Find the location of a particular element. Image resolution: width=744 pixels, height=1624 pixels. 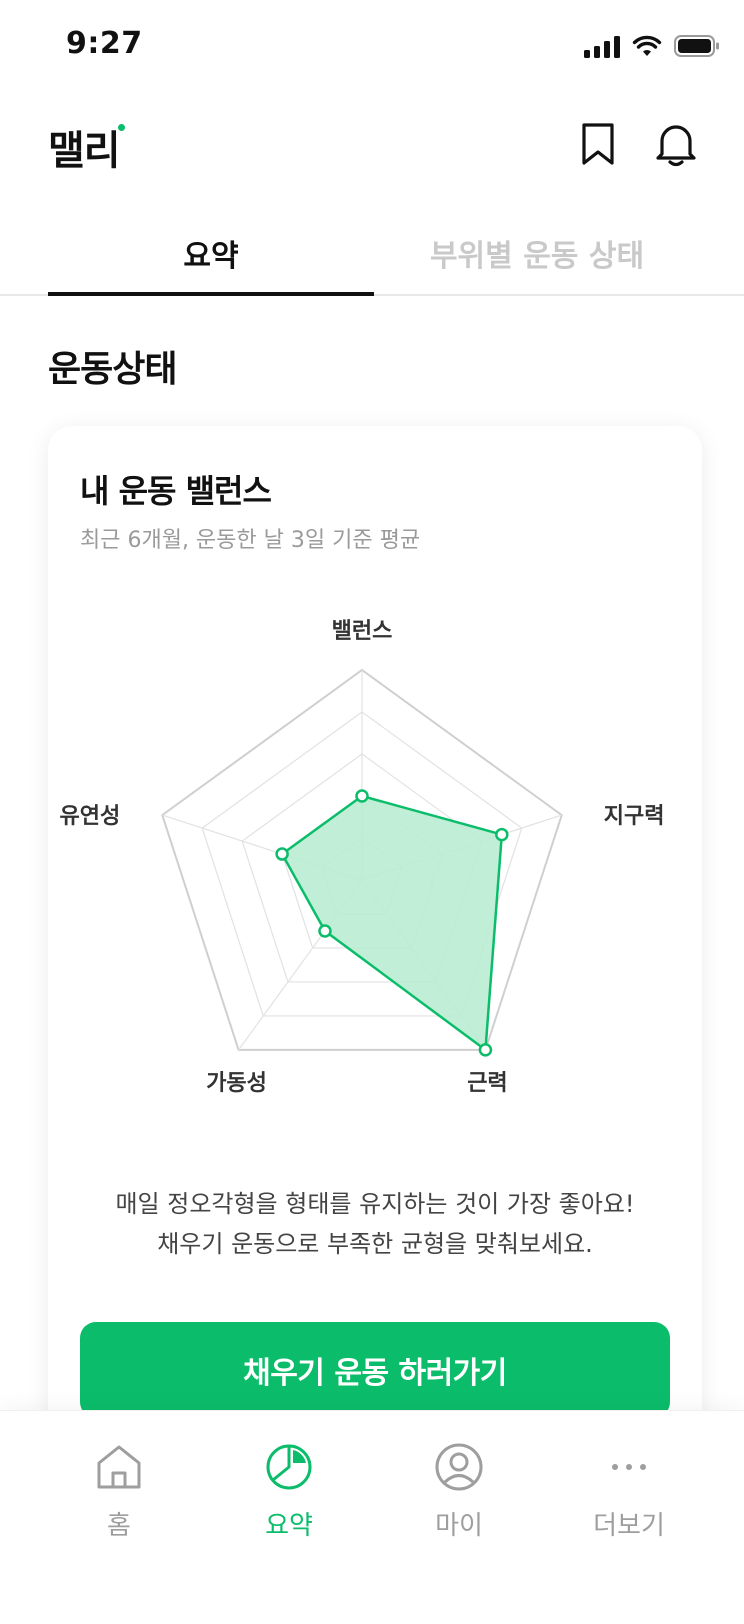

nav-more-label: 더보기 is located at coordinates (629, 1526).